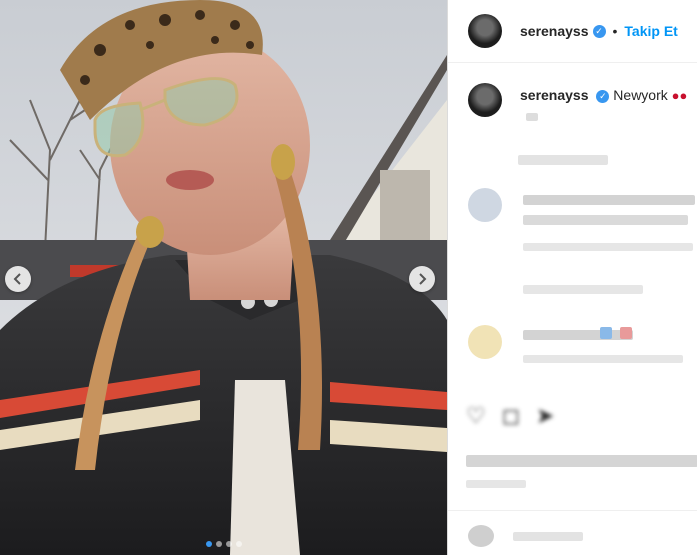 The height and width of the screenshot is (555, 697). I want to click on caption-text: serenayss ✓ Newyork ●●, so click(603, 95).